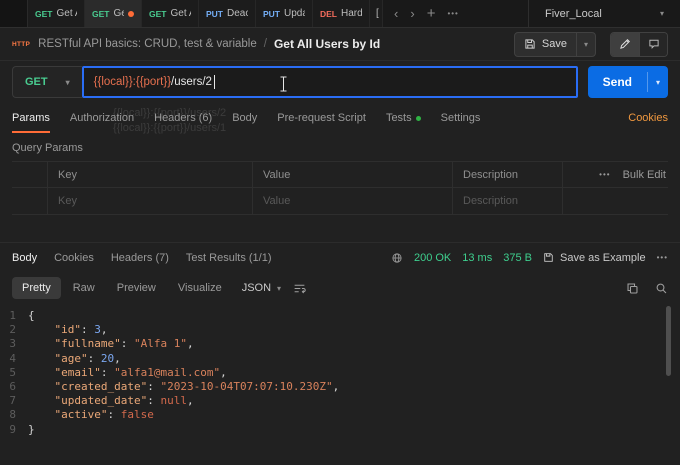 Image resolution: width=680 pixels, height=465 pixels. I want to click on request-section-tab-settings: Settings, so click(461, 118).